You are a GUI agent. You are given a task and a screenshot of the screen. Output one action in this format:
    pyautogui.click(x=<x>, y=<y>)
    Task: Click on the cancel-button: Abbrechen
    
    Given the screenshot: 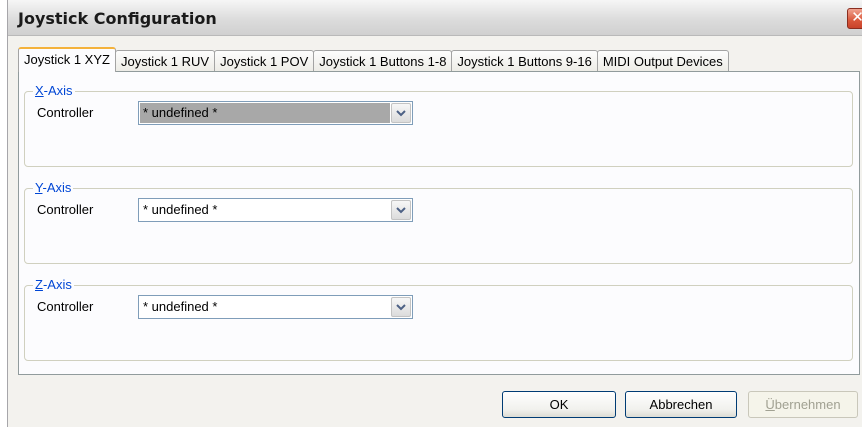 What is the action you would take?
    pyautogui.click(x=681, y=404)
    